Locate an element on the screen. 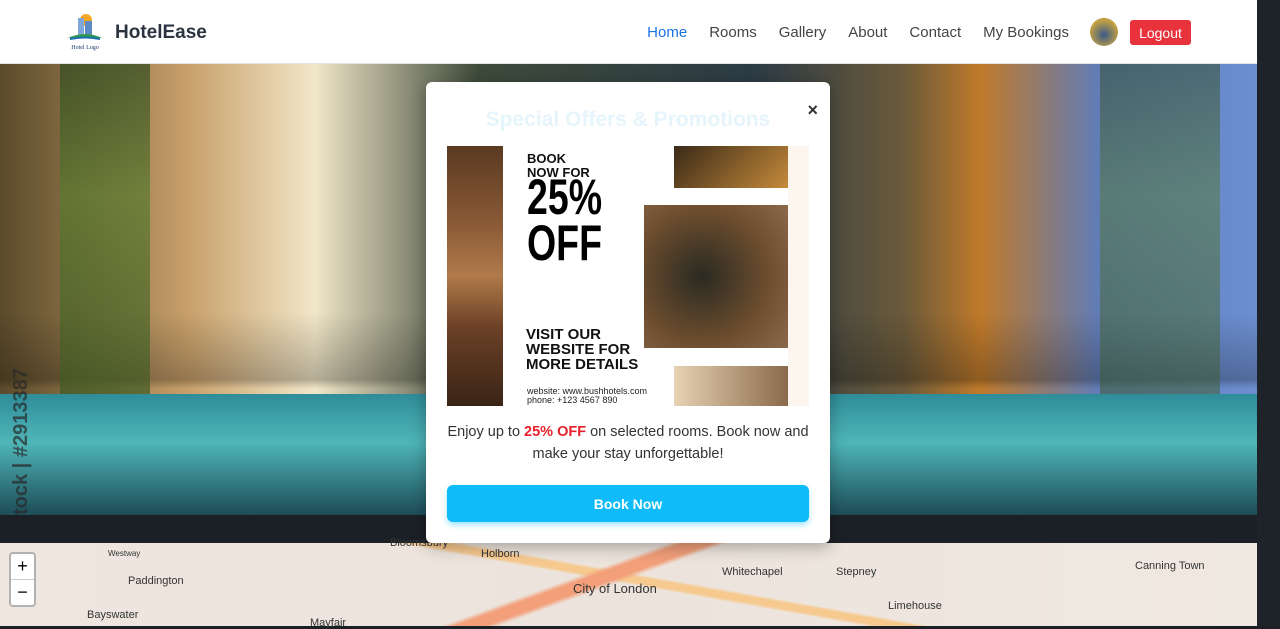  nav-my-bookings: My Bookings is located at coordinates (1026, 32).